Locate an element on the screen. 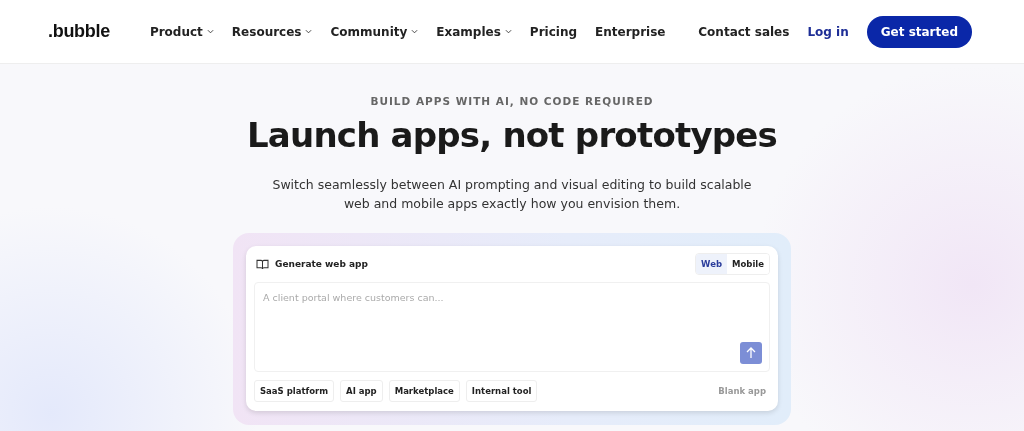 This screenshot has height=431, width=1024. hero-subtitle: Switch seamlessly between AI prompting and visual editing to build scalable web and mobile apps exactly how you envision them. is located at coordinates (512, 194).